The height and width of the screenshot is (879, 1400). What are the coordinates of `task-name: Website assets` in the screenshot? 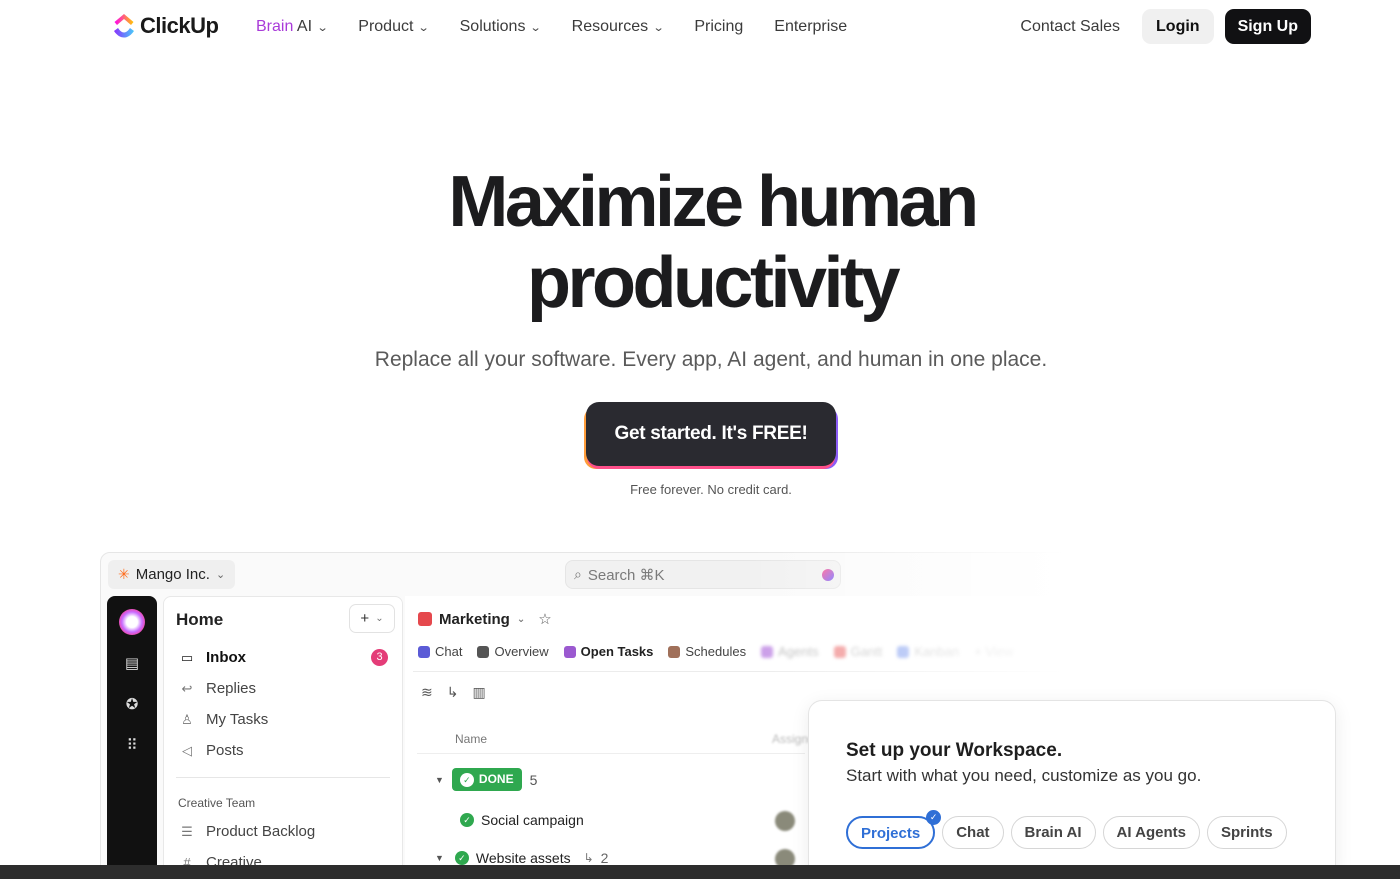 It's located at (523, 858).